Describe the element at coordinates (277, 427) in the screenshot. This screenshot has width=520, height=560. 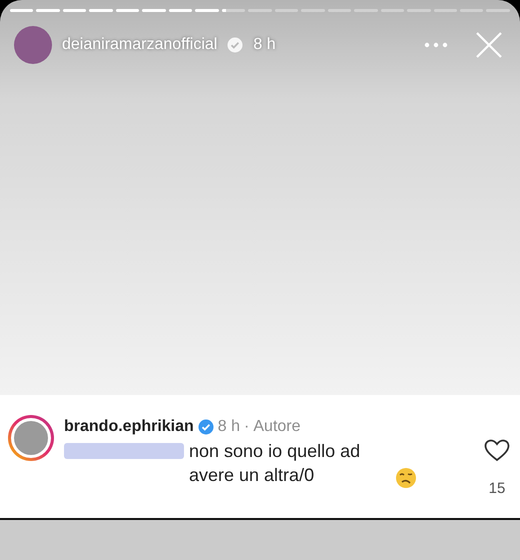
I see `author-label: Autore` at that location.